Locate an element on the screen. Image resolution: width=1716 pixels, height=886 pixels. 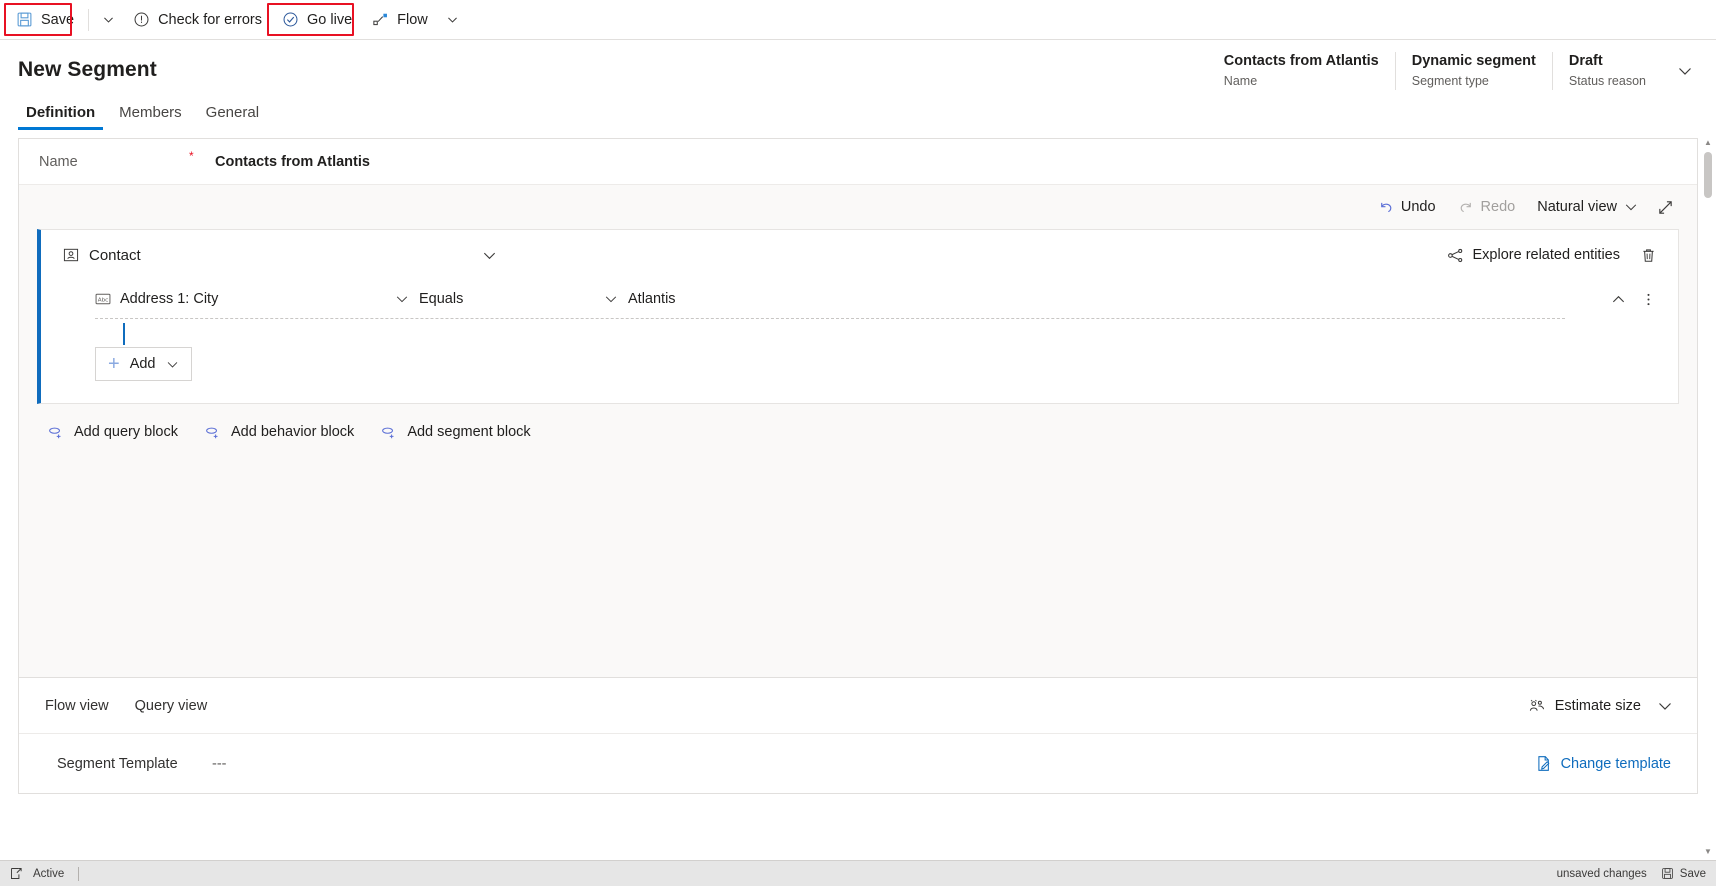
add-condition-button: + Add is located at coordinates (143, 364).